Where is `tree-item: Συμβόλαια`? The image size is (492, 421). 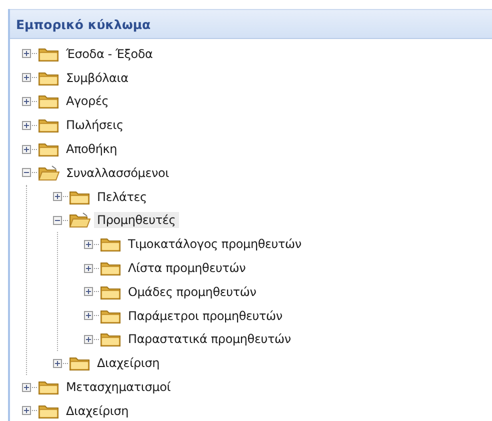 tree-item: Συμβόλαια is located at coordinates (97, 78).